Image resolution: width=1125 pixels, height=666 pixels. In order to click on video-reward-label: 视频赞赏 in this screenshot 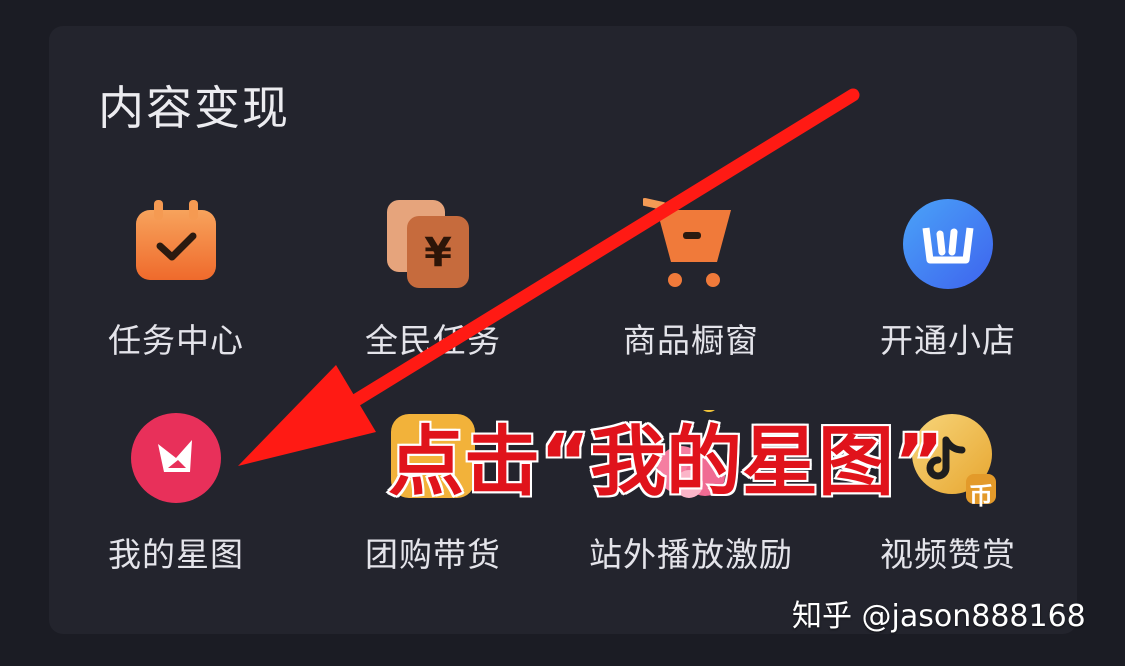, I will do `click(948, 554)`.